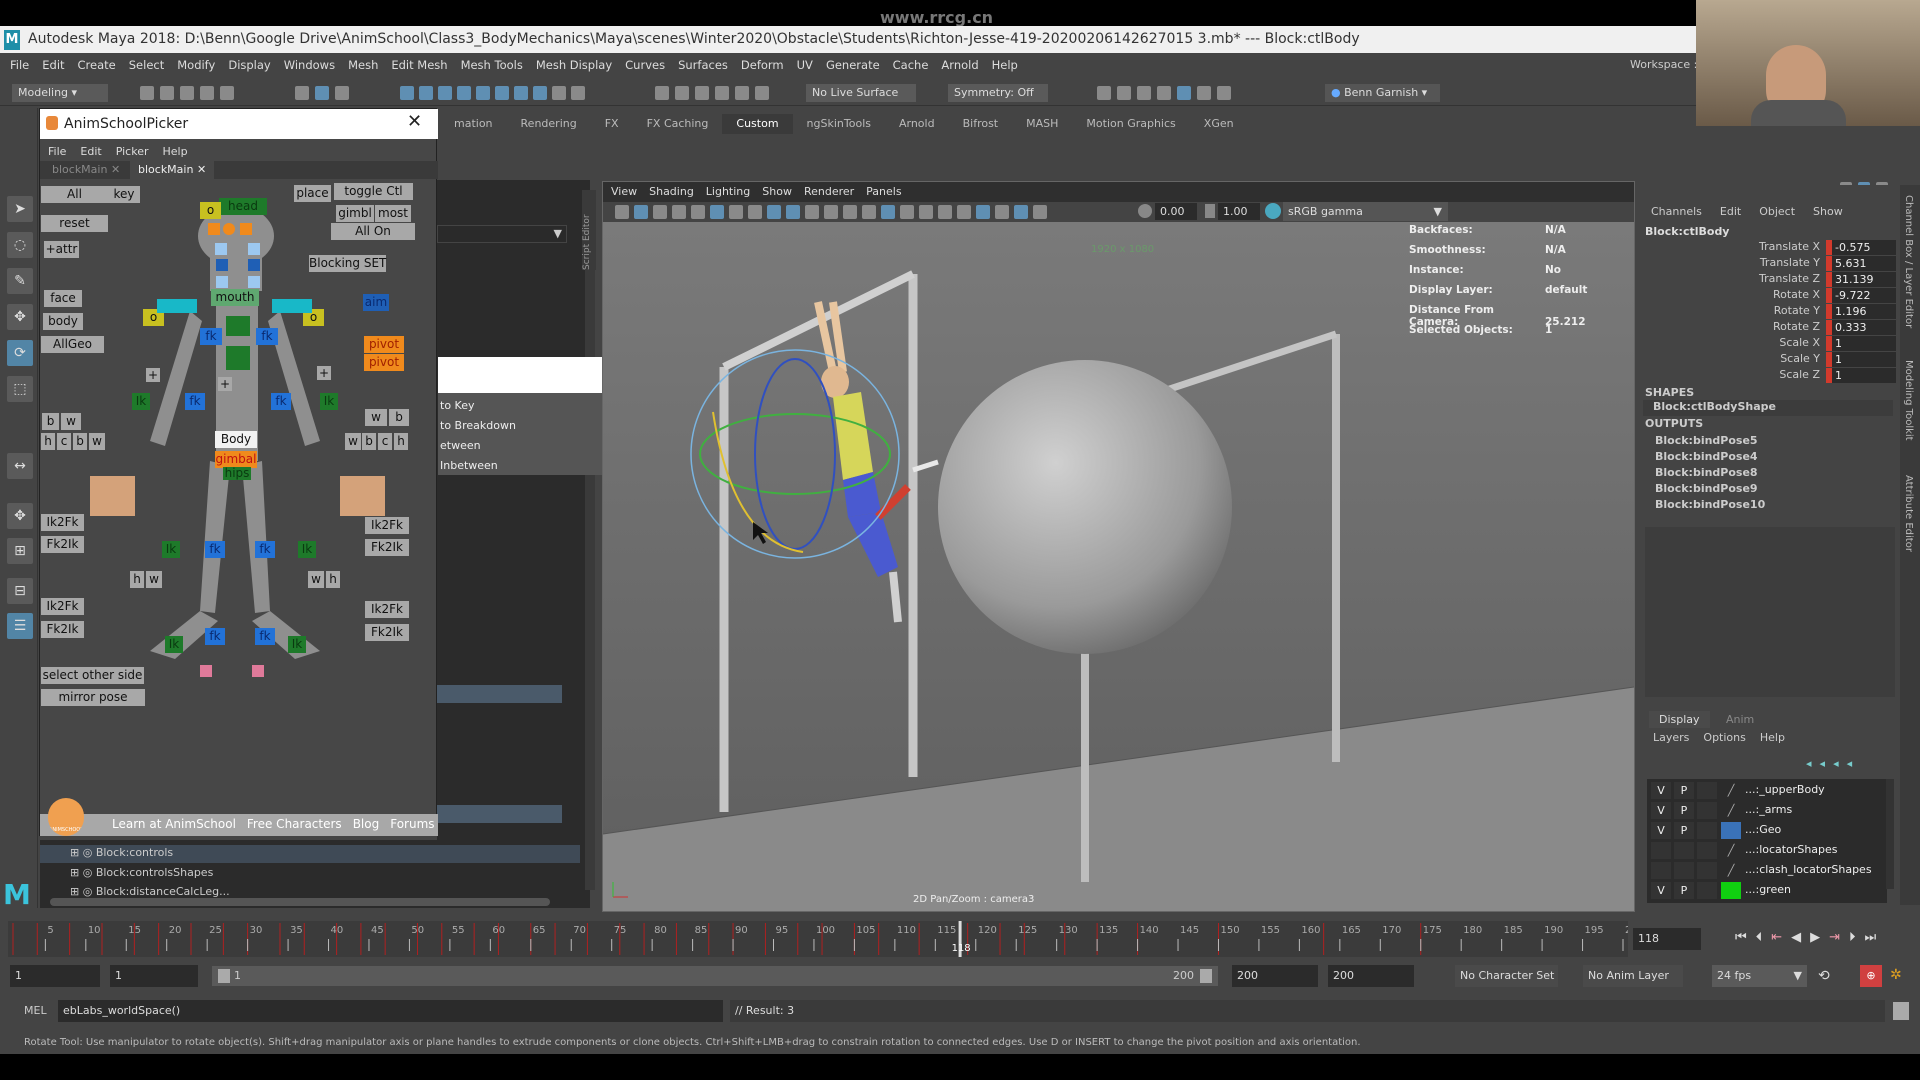 The image size is (1920, 1080). I want to click on layer-scrollbar, so click(1890, 834).